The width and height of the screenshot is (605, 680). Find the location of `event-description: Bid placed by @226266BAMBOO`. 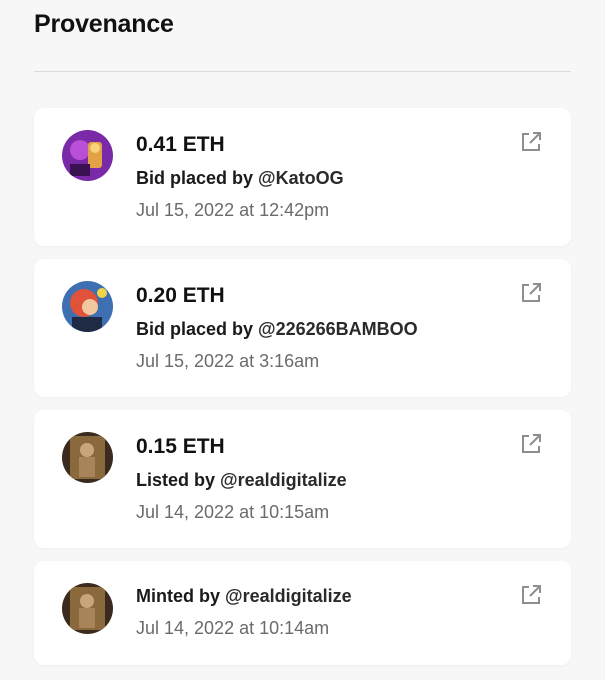

event-description: Bid placed by @226266BAMBOO is located at coordinates (277, 329).